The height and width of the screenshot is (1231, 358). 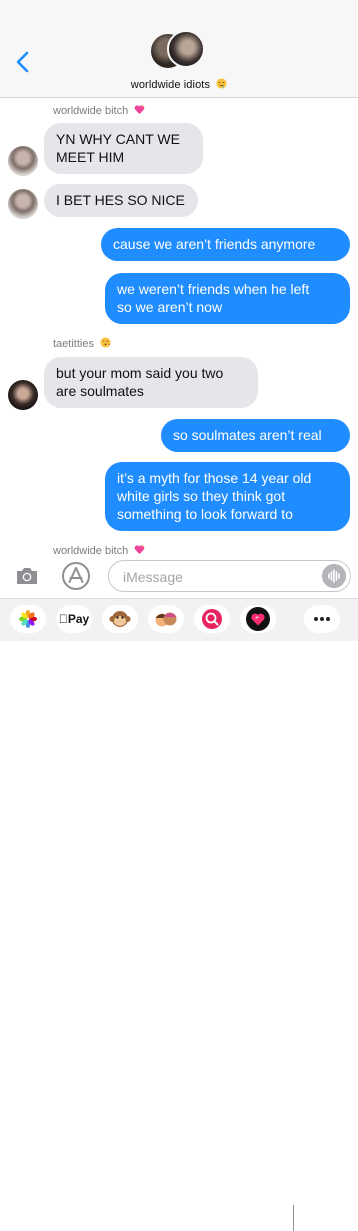 I want to click on incoming-message-bubble: but your mom said you two are soulmates, so click(x=151, y=382).